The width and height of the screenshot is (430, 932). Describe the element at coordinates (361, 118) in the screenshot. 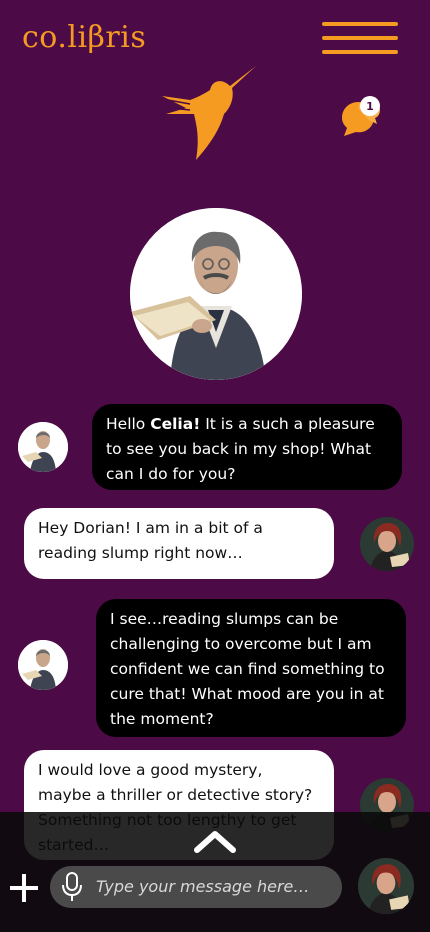

I see `messages-button: 1` at that location.